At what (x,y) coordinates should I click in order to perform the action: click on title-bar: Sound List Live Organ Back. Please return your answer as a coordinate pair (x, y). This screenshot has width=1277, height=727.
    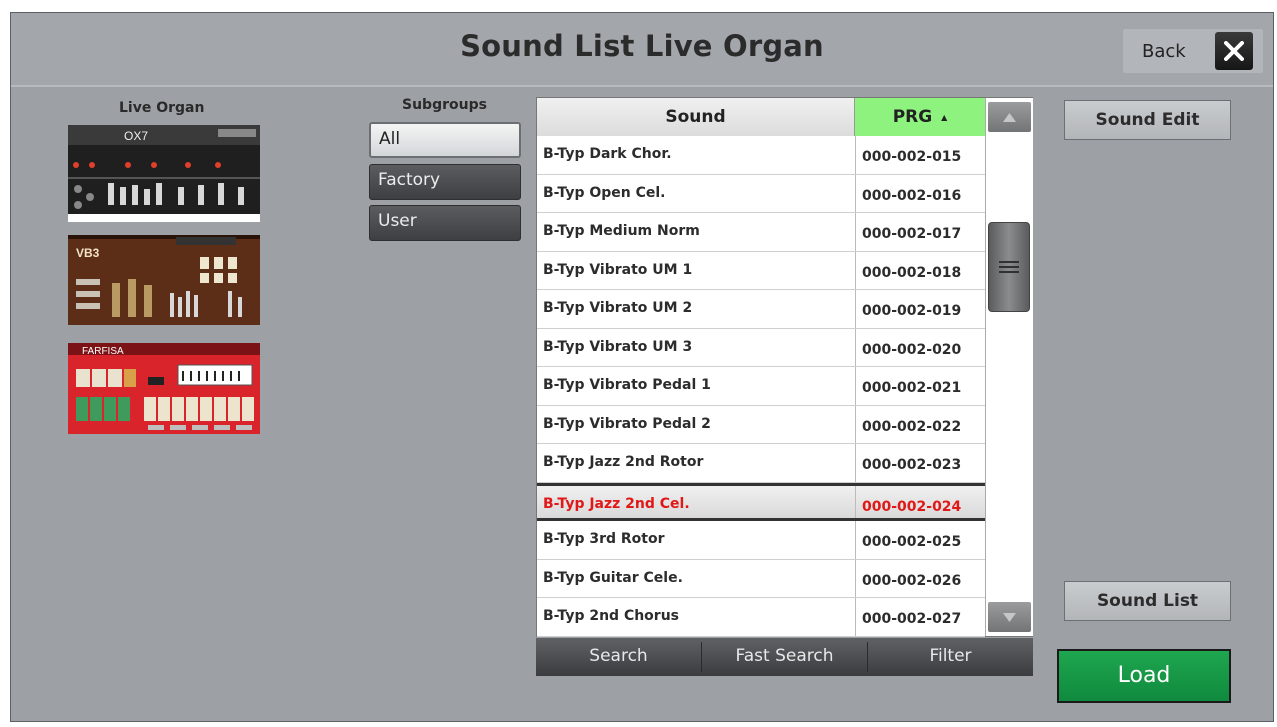
    Looking at the image, I should click on (642, 50).